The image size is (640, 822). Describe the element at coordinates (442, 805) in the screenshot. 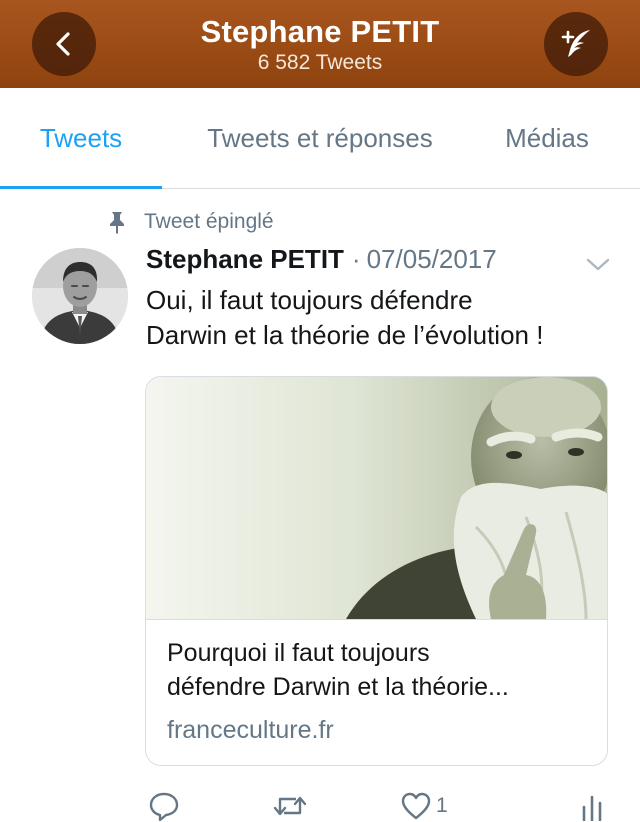

I see `like-count: 1` at that location.